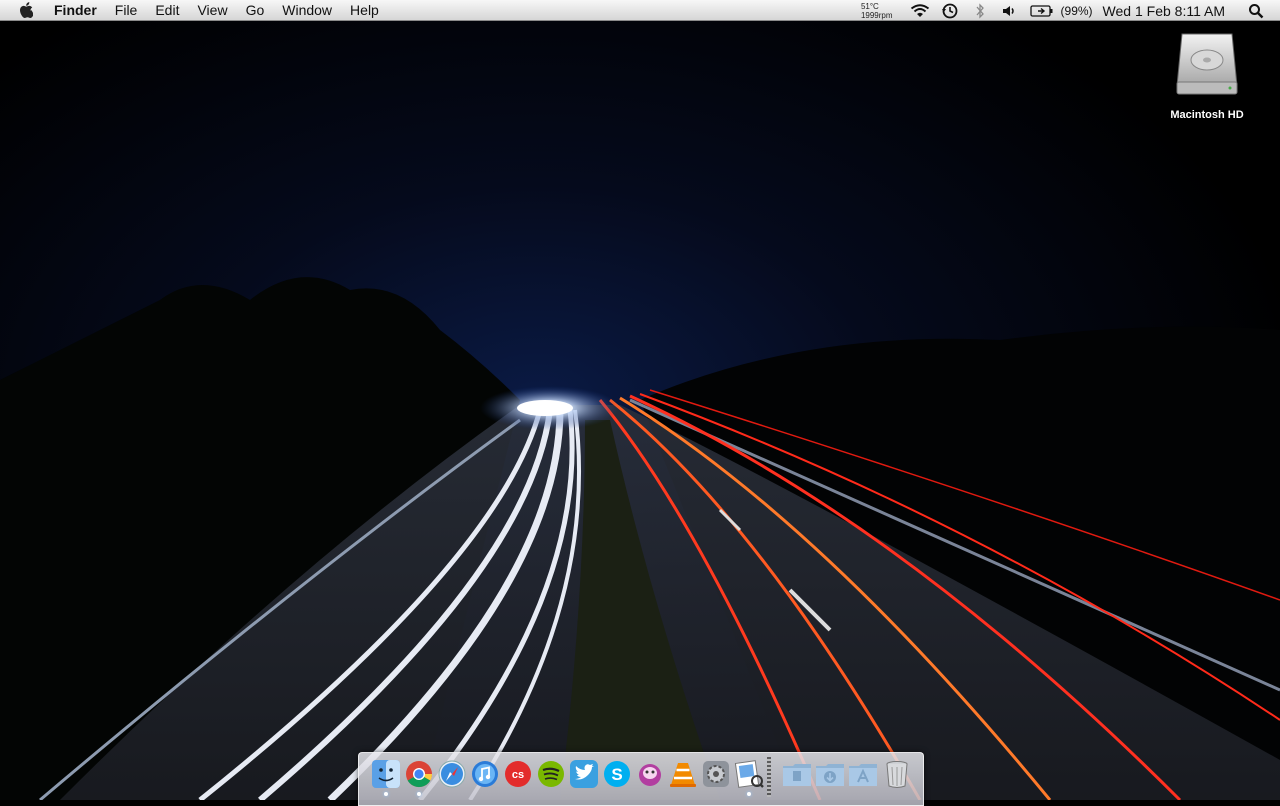  Describe the element at coordinates (830, 774) in the screenshot. I see `downloads-folder-icon` at that location.